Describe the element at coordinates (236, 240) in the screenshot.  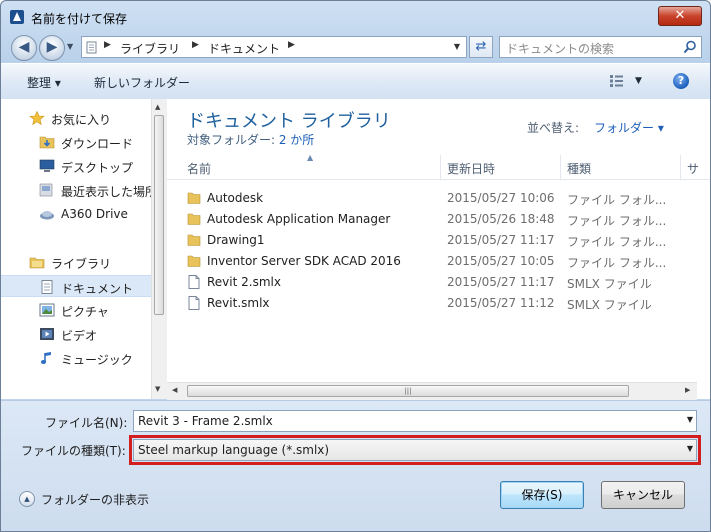
I see `file-name: Drawing1` at that location.